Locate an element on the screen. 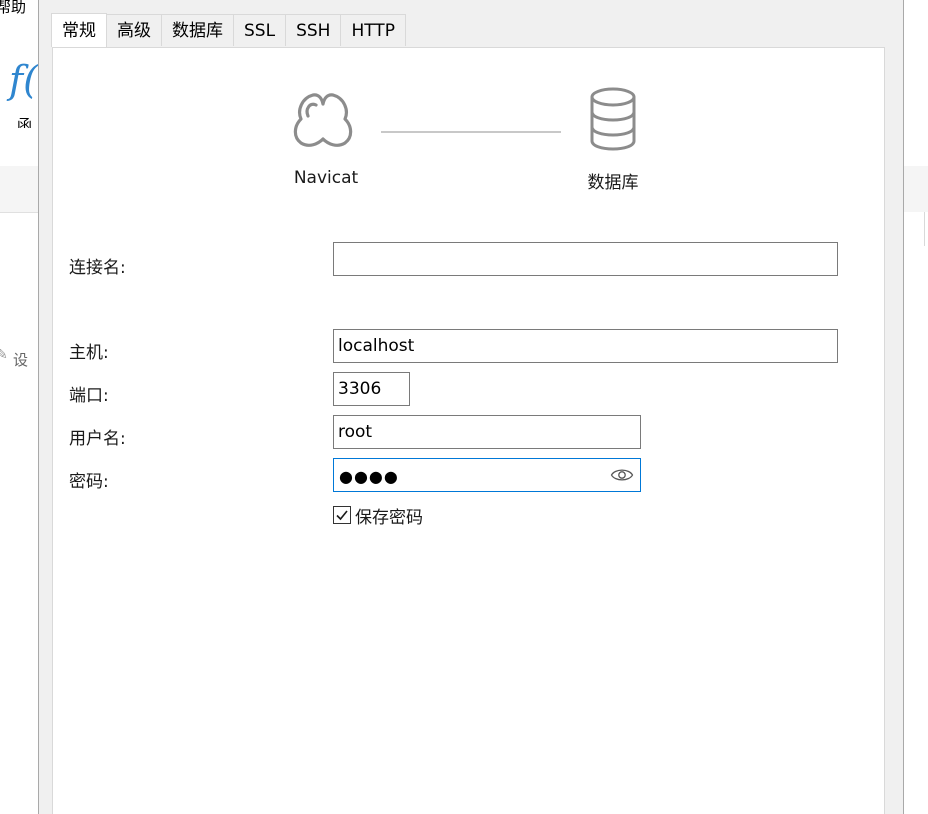  tab-ssh: SSH is located at coordinates (313, 30).